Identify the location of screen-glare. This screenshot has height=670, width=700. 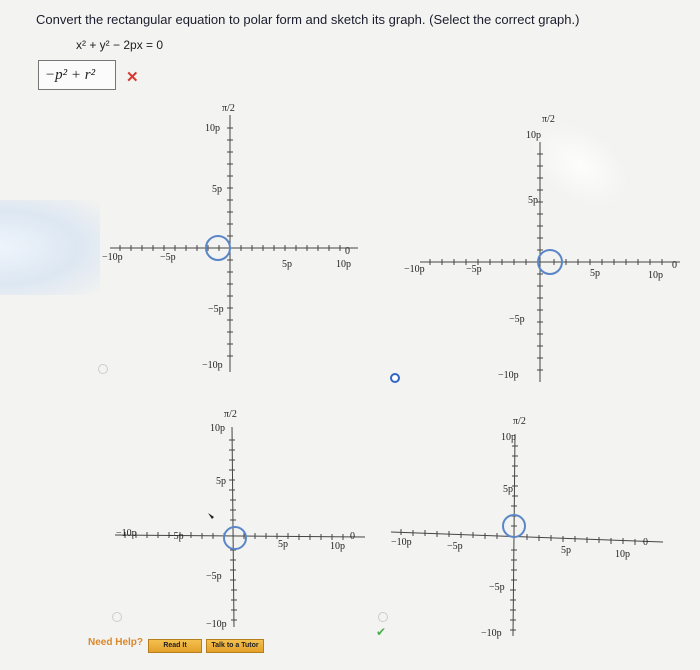
(50, 247).